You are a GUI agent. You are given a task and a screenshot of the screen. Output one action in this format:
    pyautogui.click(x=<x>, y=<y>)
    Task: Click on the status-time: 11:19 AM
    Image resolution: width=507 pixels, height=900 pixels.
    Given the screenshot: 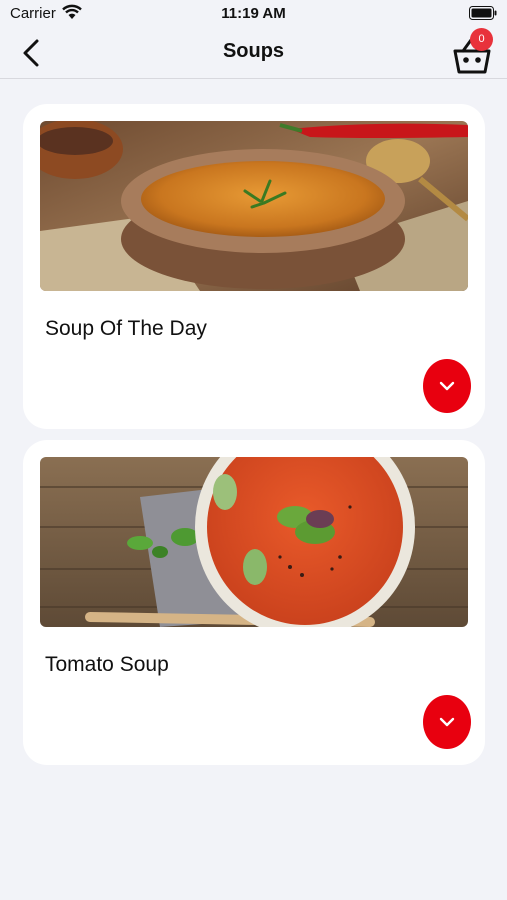 What is the action you would take?
    pyautogui.click(x=253, y=13)
    